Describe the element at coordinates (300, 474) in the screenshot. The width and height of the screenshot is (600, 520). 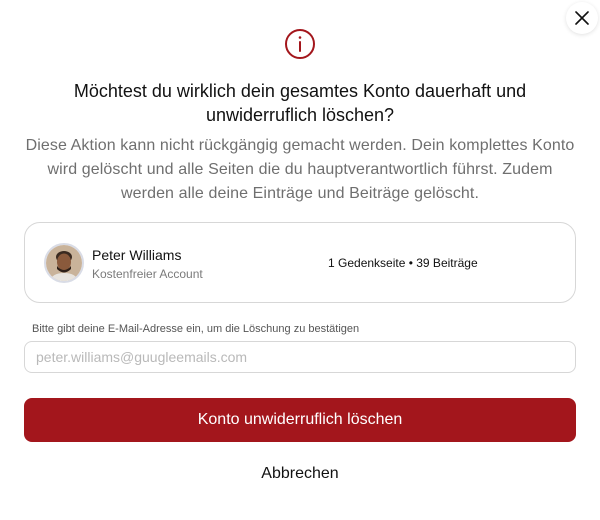
I see `cancel-button: Abbrechen` at that location.